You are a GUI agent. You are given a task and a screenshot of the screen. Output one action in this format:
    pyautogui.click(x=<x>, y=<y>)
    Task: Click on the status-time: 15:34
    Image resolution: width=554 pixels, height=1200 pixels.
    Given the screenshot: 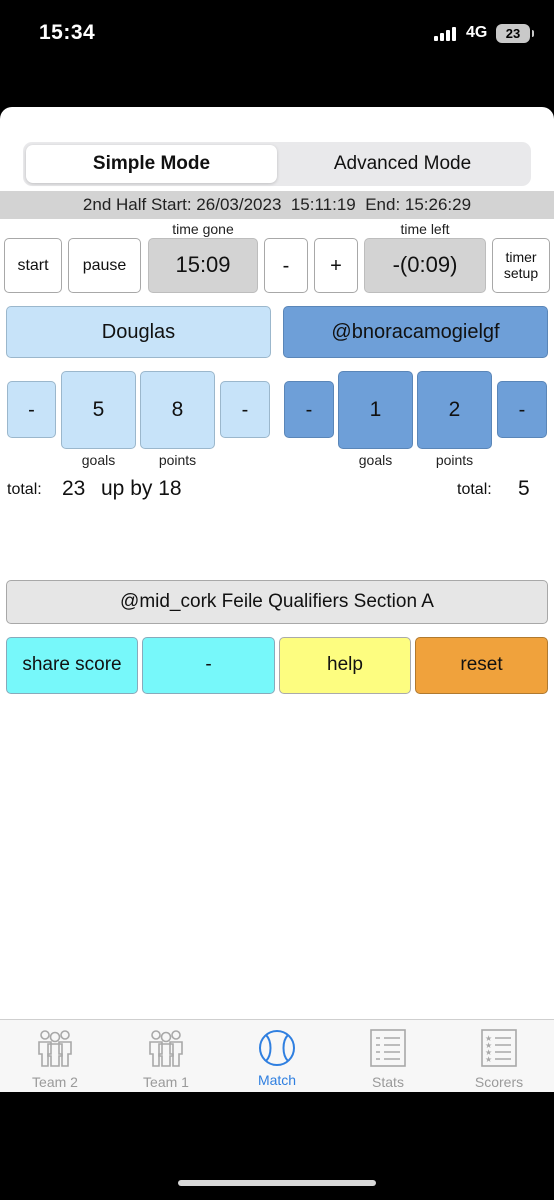 What is the action you would take?
    pyautogui.click(x=67, y=32)
    